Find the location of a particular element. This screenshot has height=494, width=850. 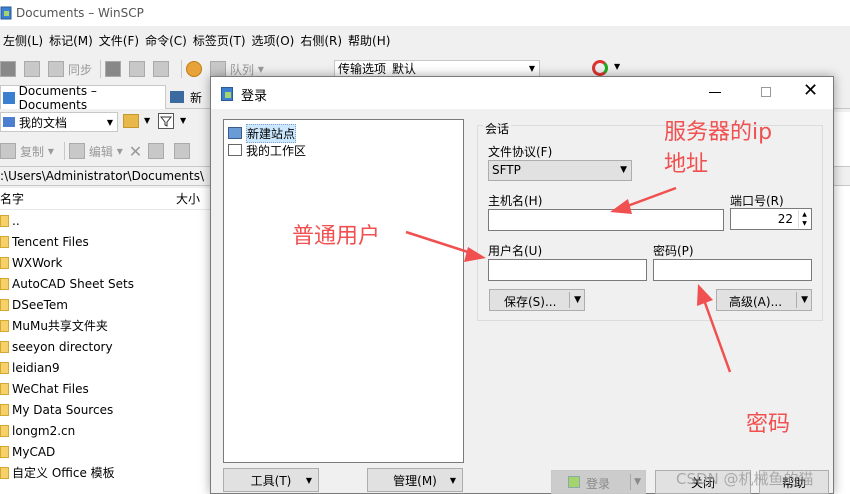

annotation-server-ip-line1: 服务器的ip is located at coordinates (718, 132).